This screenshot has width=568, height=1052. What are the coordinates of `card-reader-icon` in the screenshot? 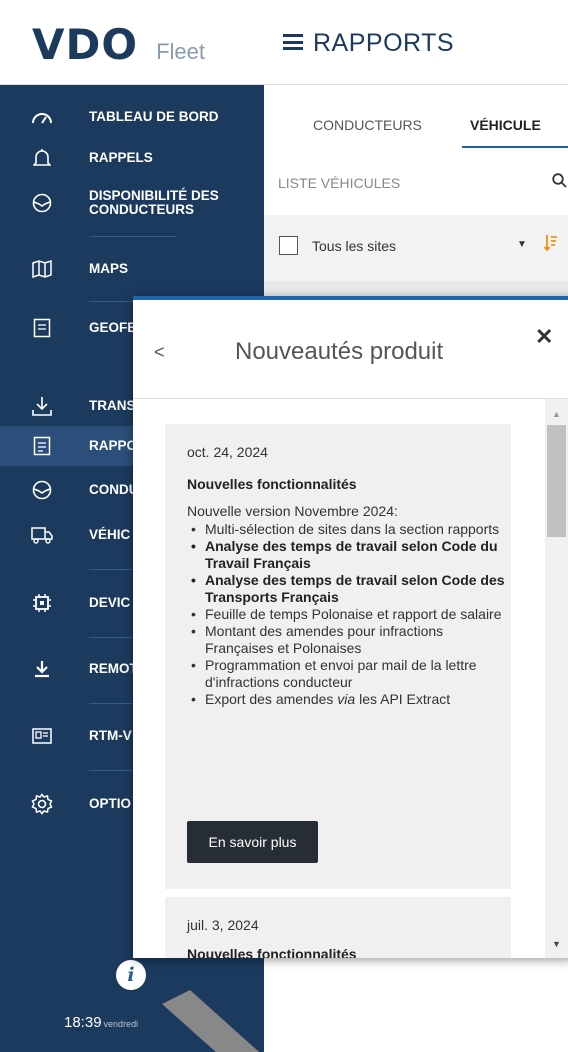 It's located at (42, 736).